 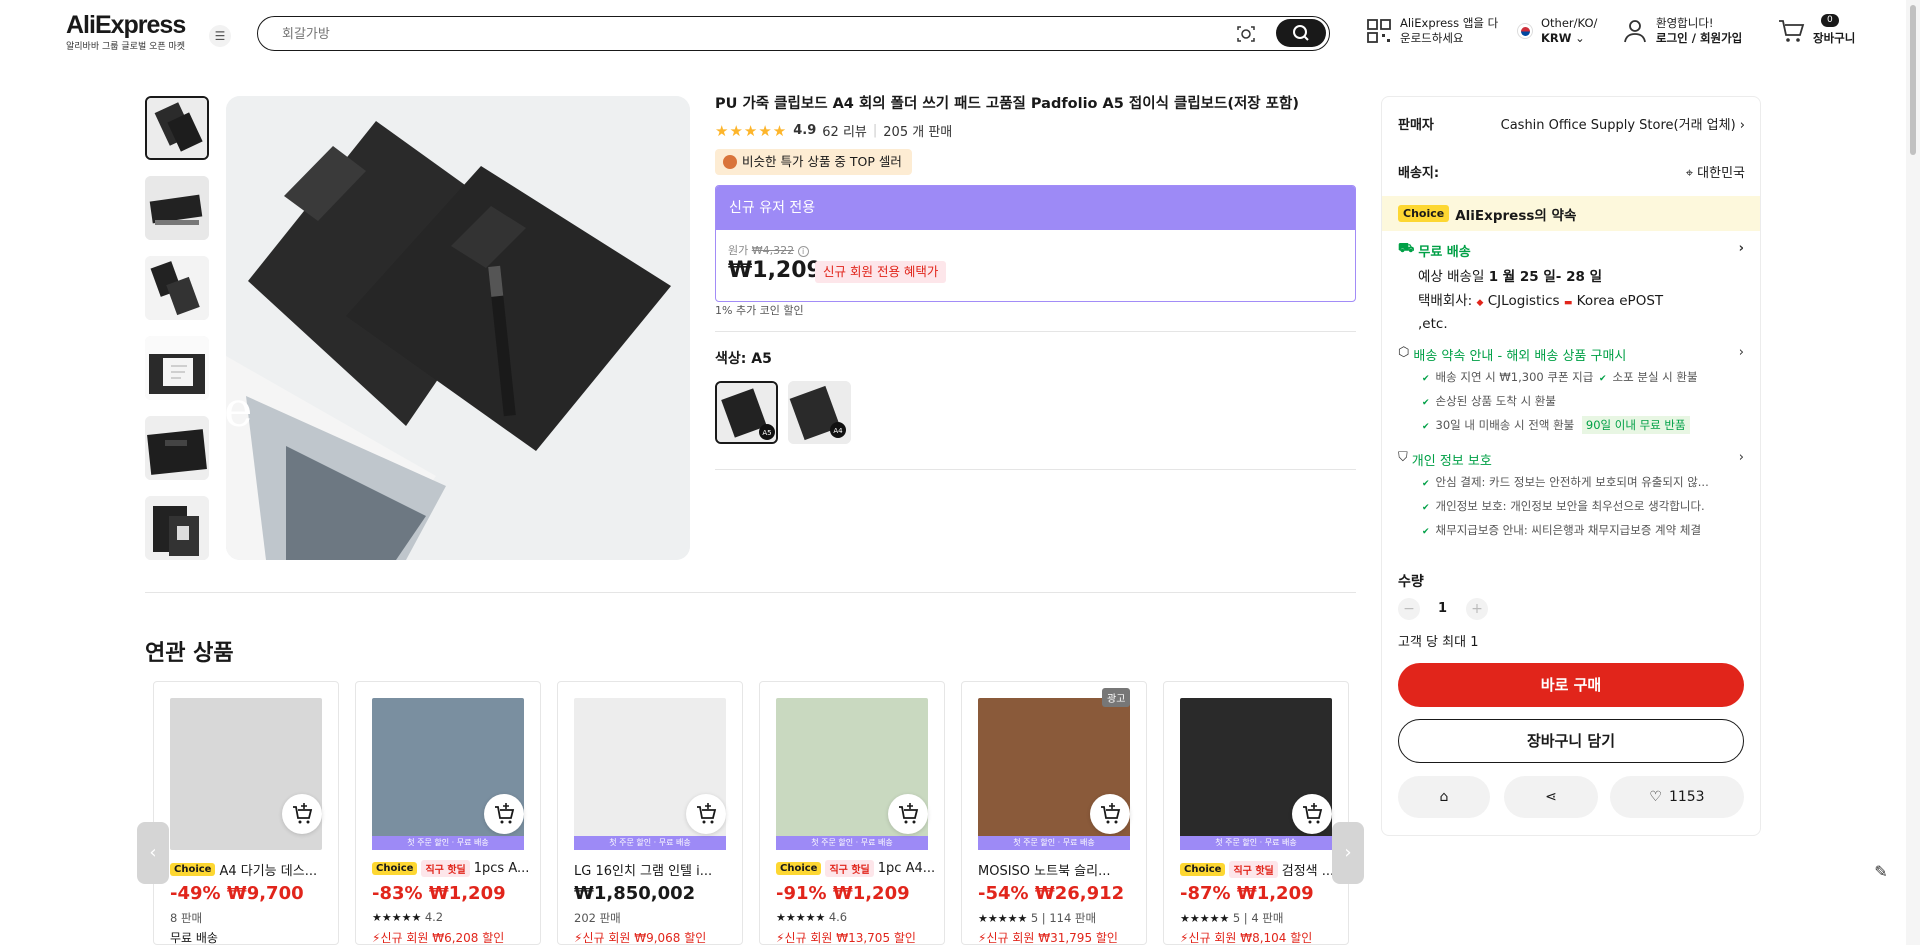 I want to click on share-button: ⋖, so click(x=1551, y=797).